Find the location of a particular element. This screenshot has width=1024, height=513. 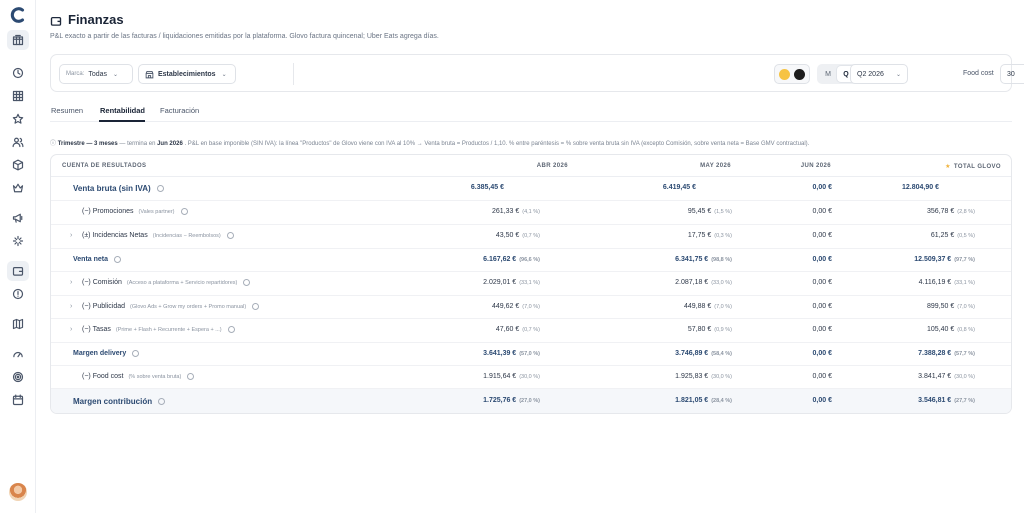

tab-facturacion: Facturación is located at coordinates (179, 110).